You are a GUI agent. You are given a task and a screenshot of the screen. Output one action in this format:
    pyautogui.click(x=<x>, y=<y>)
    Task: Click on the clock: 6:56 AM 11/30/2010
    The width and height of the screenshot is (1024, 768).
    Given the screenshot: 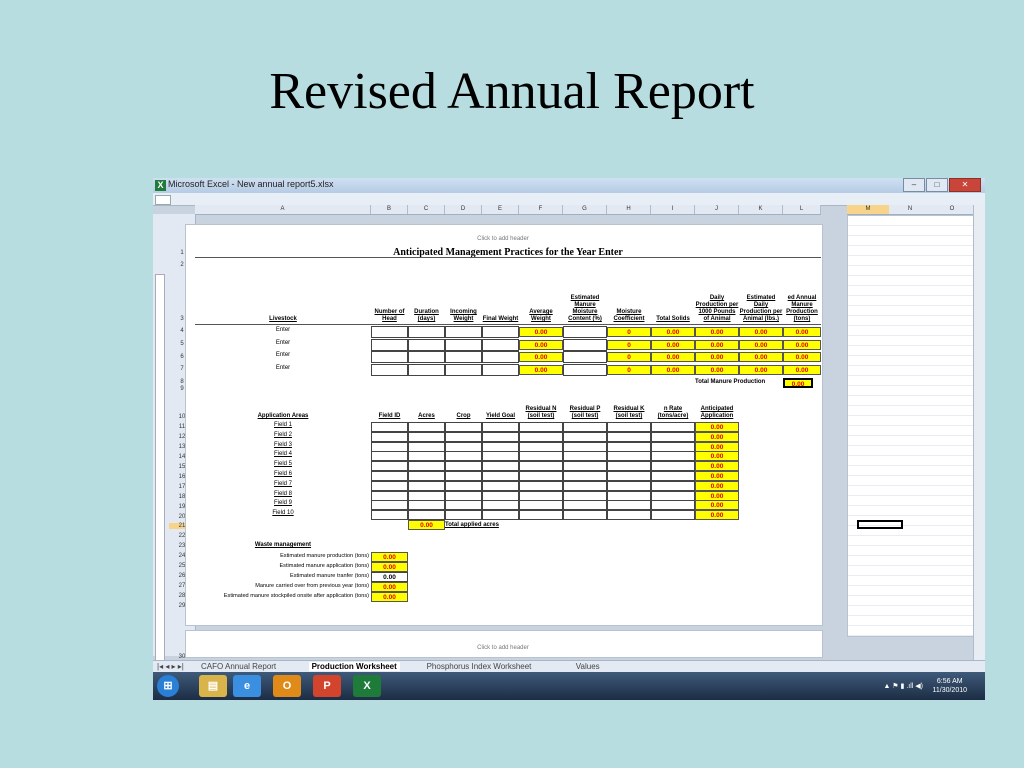 What is the action you would take?
    pyautogui.click(x=949, y=686)
    